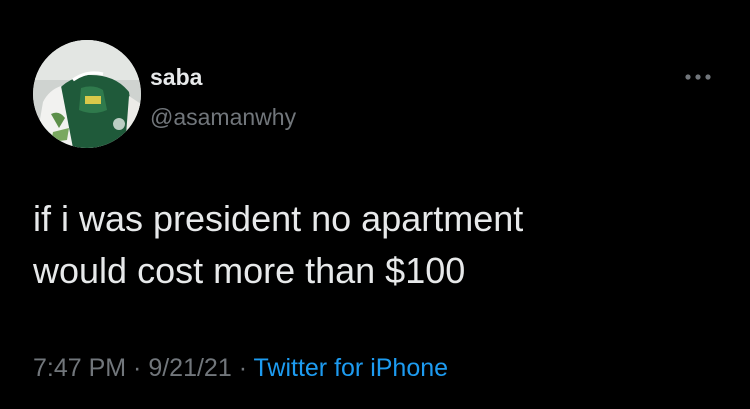 The height and width of the screenshot is (409, 750). What do you see at coordinates (699, 77) in the screenshot?
I see `ellipsis-icon` at bounding box center [699, 77].